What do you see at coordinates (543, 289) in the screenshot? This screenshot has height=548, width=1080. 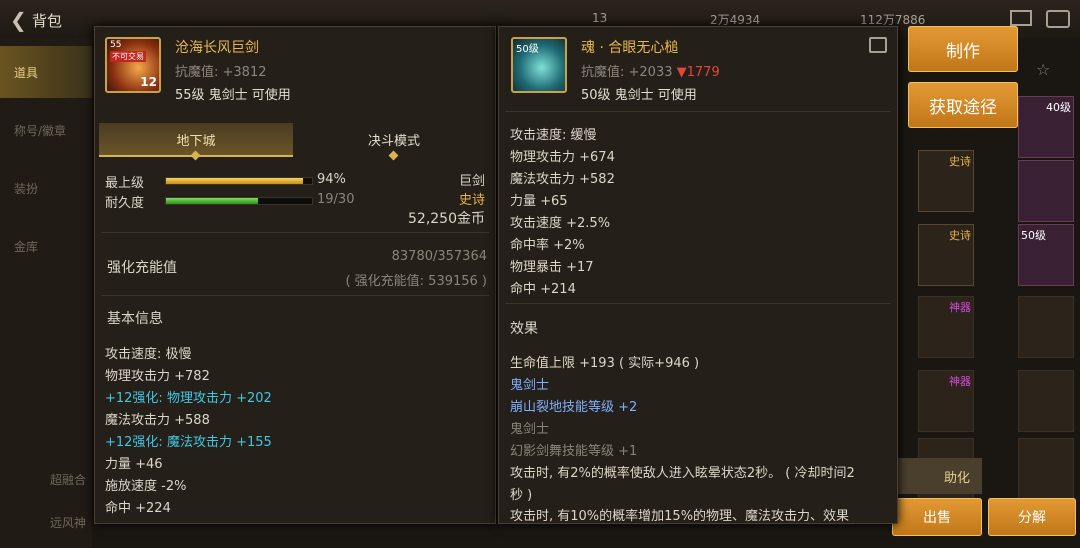 I see `stat-line: 命中 +214` at bounding box center [543, 289].